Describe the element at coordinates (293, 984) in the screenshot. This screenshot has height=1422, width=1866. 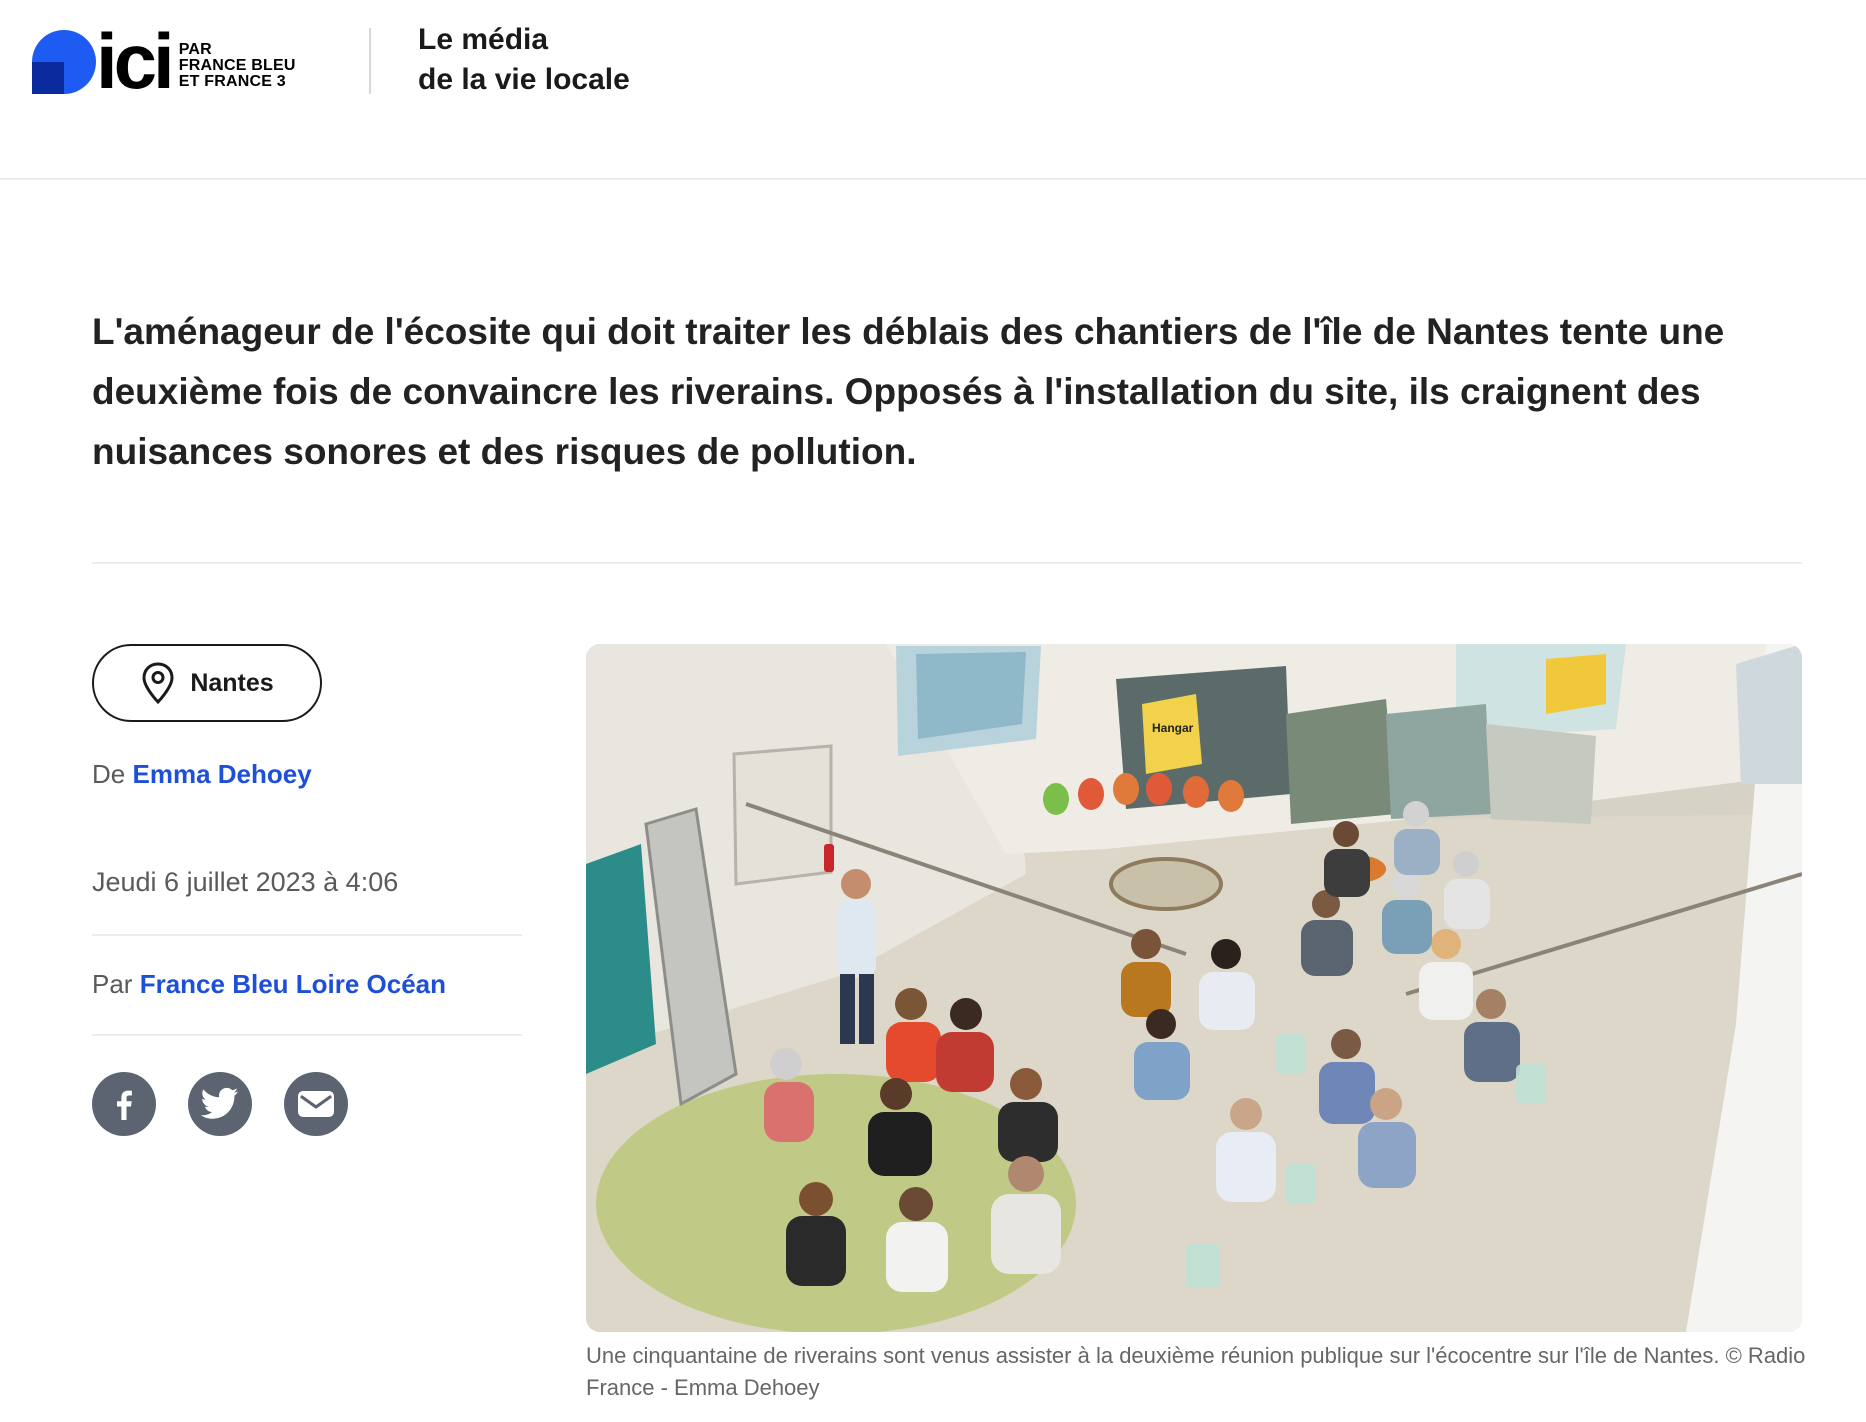
I see `source-link: France Bleu Loire Océan` at that location.